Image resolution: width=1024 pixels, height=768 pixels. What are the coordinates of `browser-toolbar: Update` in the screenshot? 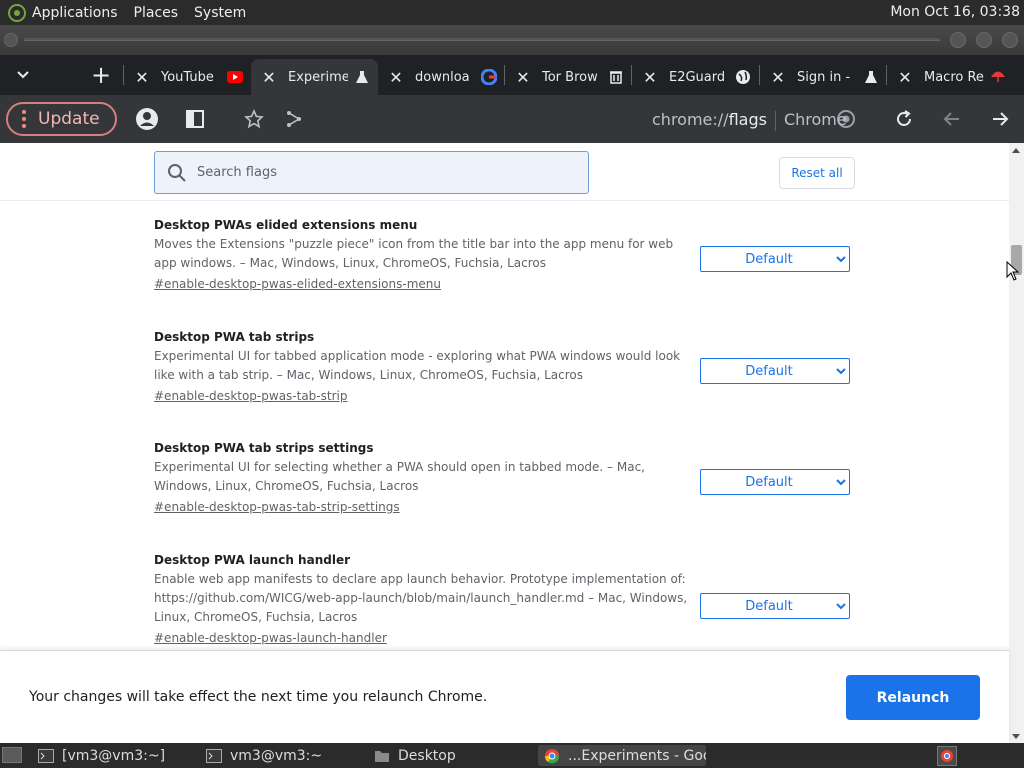 It's located at (512, 119).